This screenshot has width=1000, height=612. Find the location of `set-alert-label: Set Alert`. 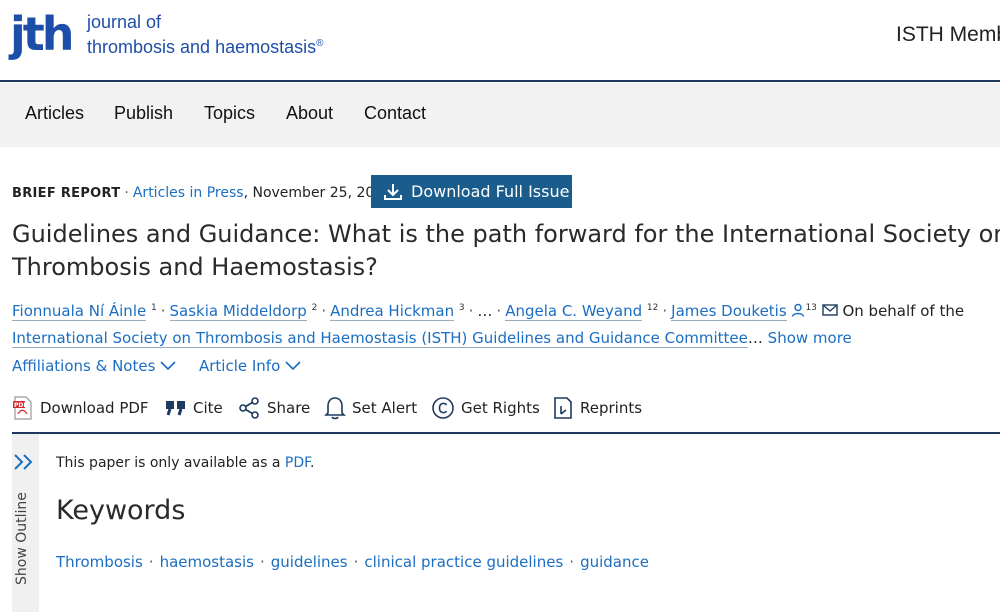

set-alert-label: Set Alert is located at coordinates (385, 408).